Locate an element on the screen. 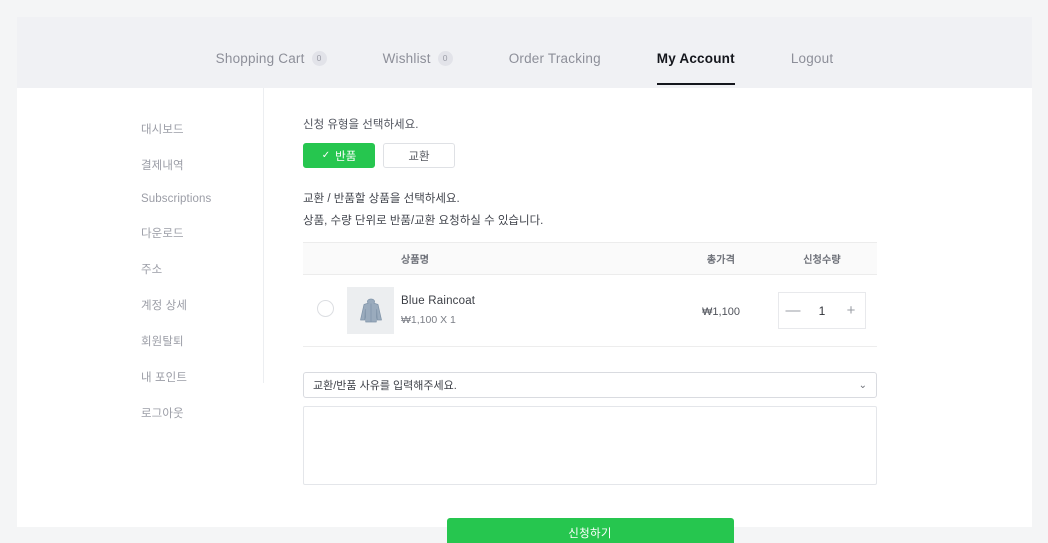  reason-select-row: 교환/반품 사유를 입력해주세요. ⌄ is located at coordinates (667, 385).